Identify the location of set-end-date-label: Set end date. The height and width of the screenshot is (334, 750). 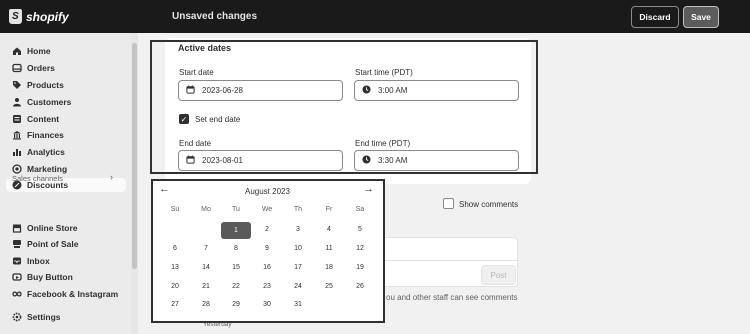
(217, 119).